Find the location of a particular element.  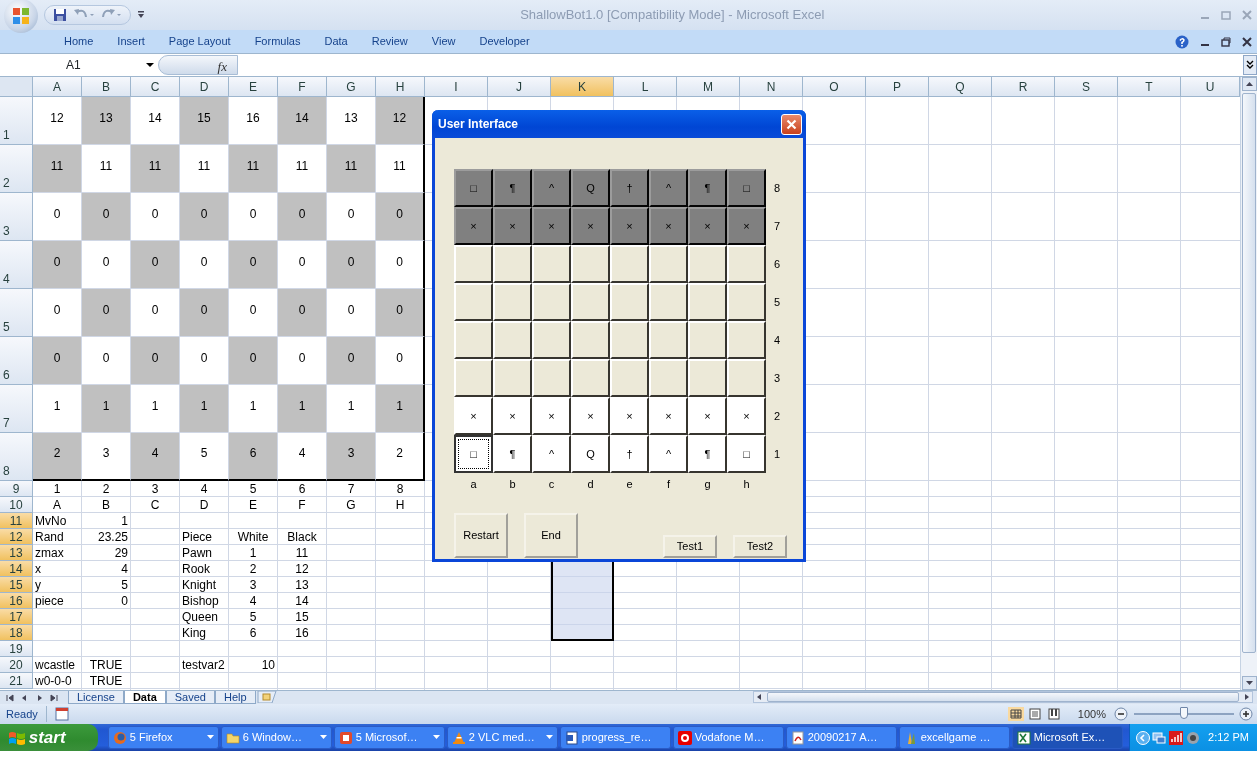

row-header: 15 is located at coordinates (16, 585).